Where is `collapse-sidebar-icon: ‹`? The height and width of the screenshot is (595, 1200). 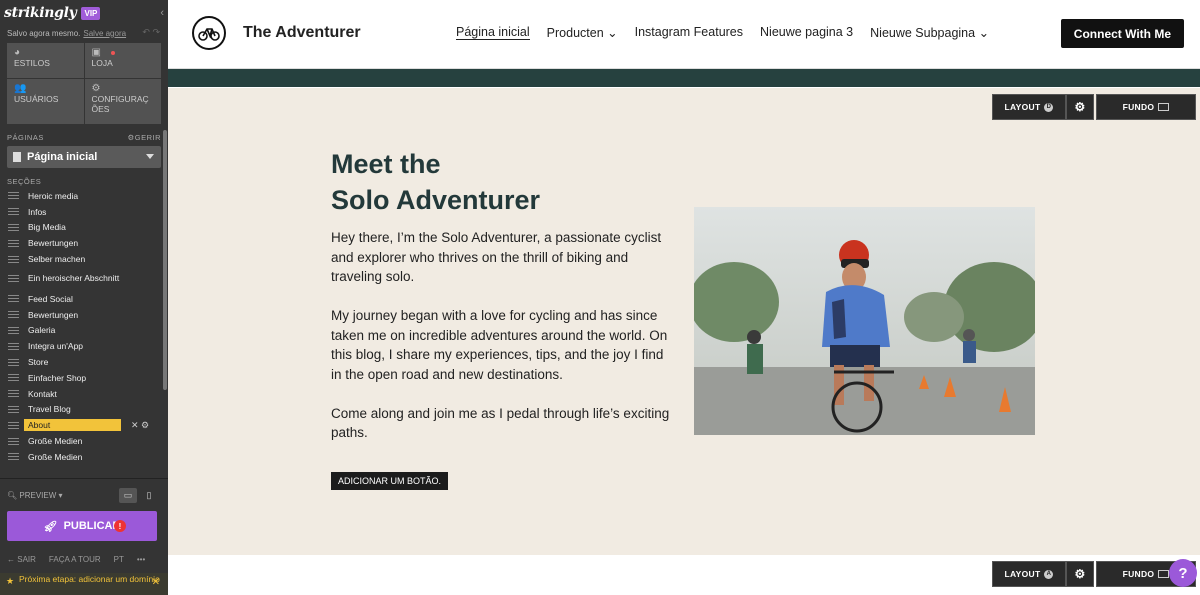
collapse-sidebar-icon: ‹ is located at coordinates (162, 13).